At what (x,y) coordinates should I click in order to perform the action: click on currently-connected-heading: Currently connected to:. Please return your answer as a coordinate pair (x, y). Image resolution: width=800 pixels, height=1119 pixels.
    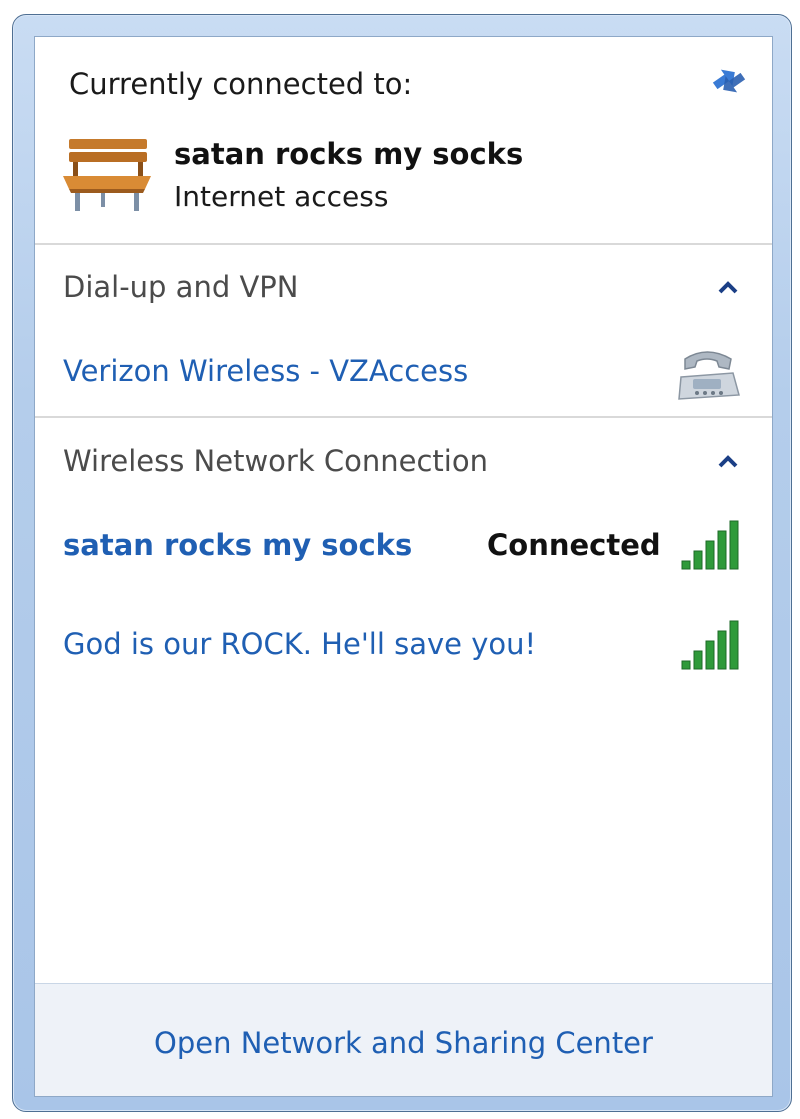
    Looking at the image, I should click on (241, 84).